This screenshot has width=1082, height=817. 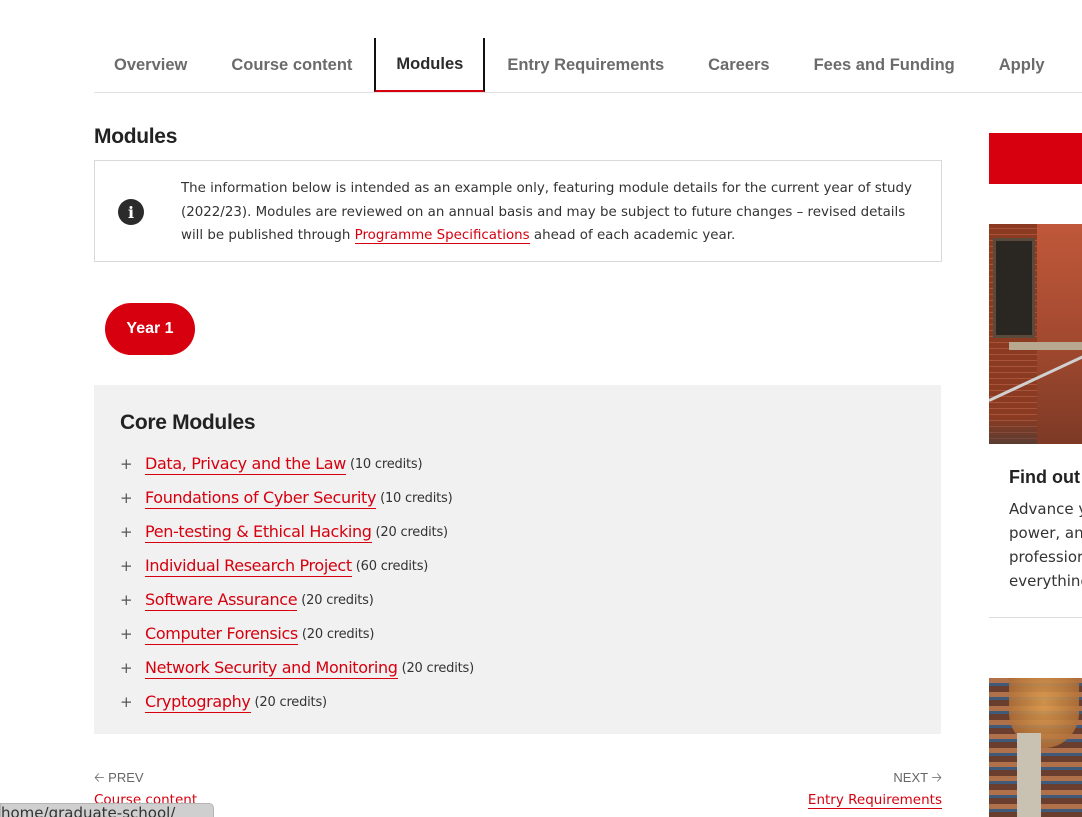 I want to click on module-item: + Data, Privacy and the Law (10 credits), so click(x=297, y=464).